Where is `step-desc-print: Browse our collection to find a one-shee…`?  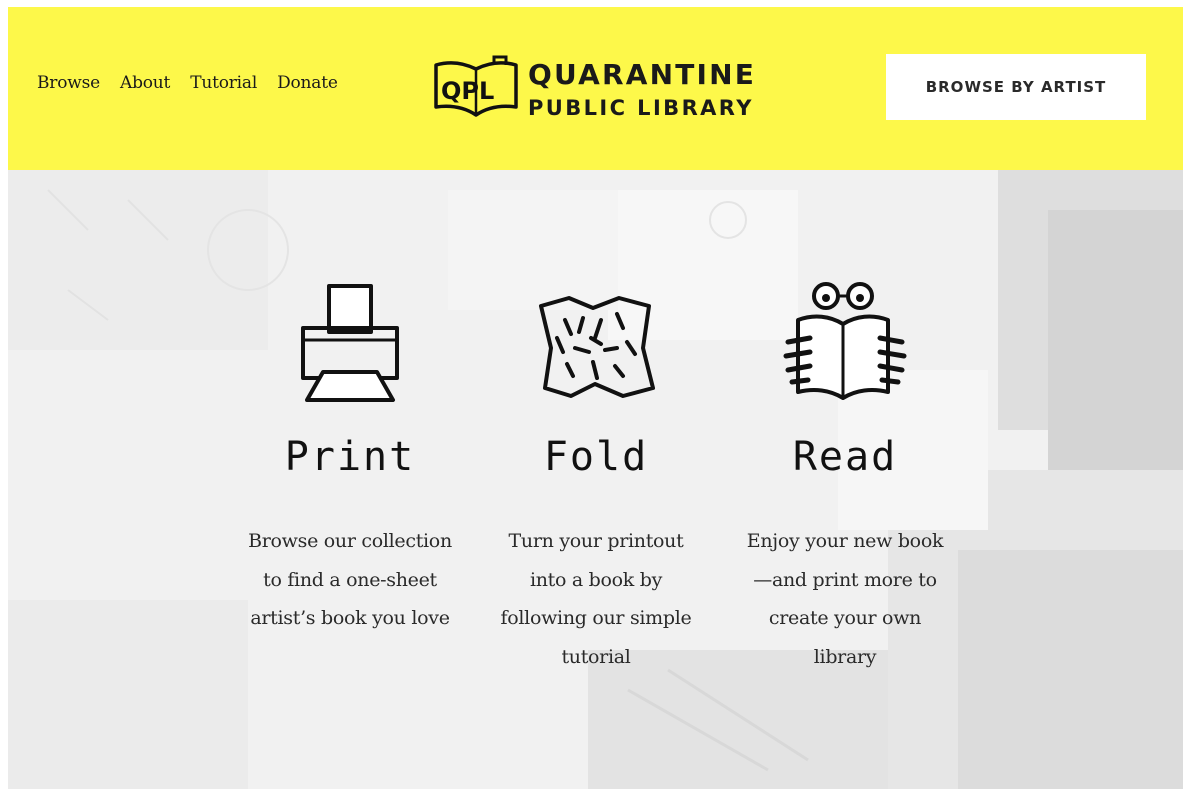 step-desc-print: Browse our collection to find a one-shee… is located at coordinates (350, 579).